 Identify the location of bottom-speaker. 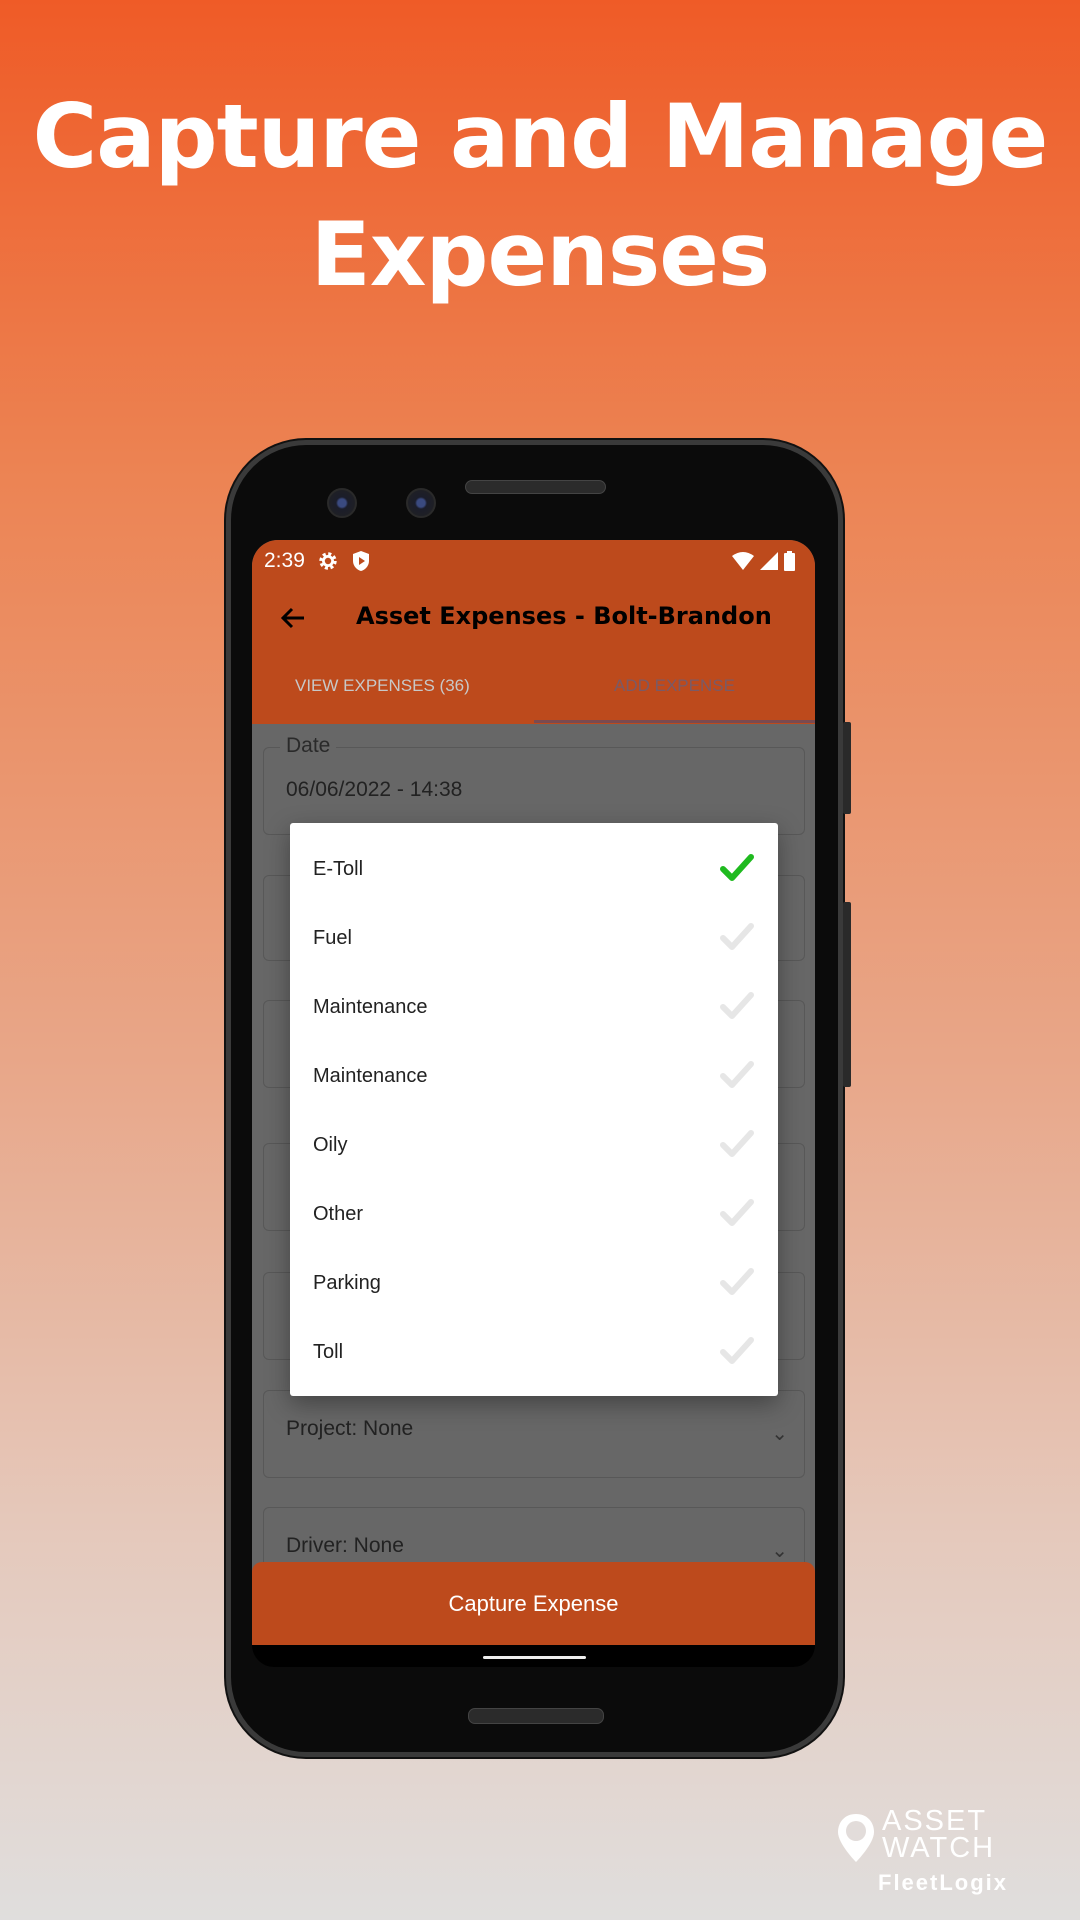
(536, 1716).